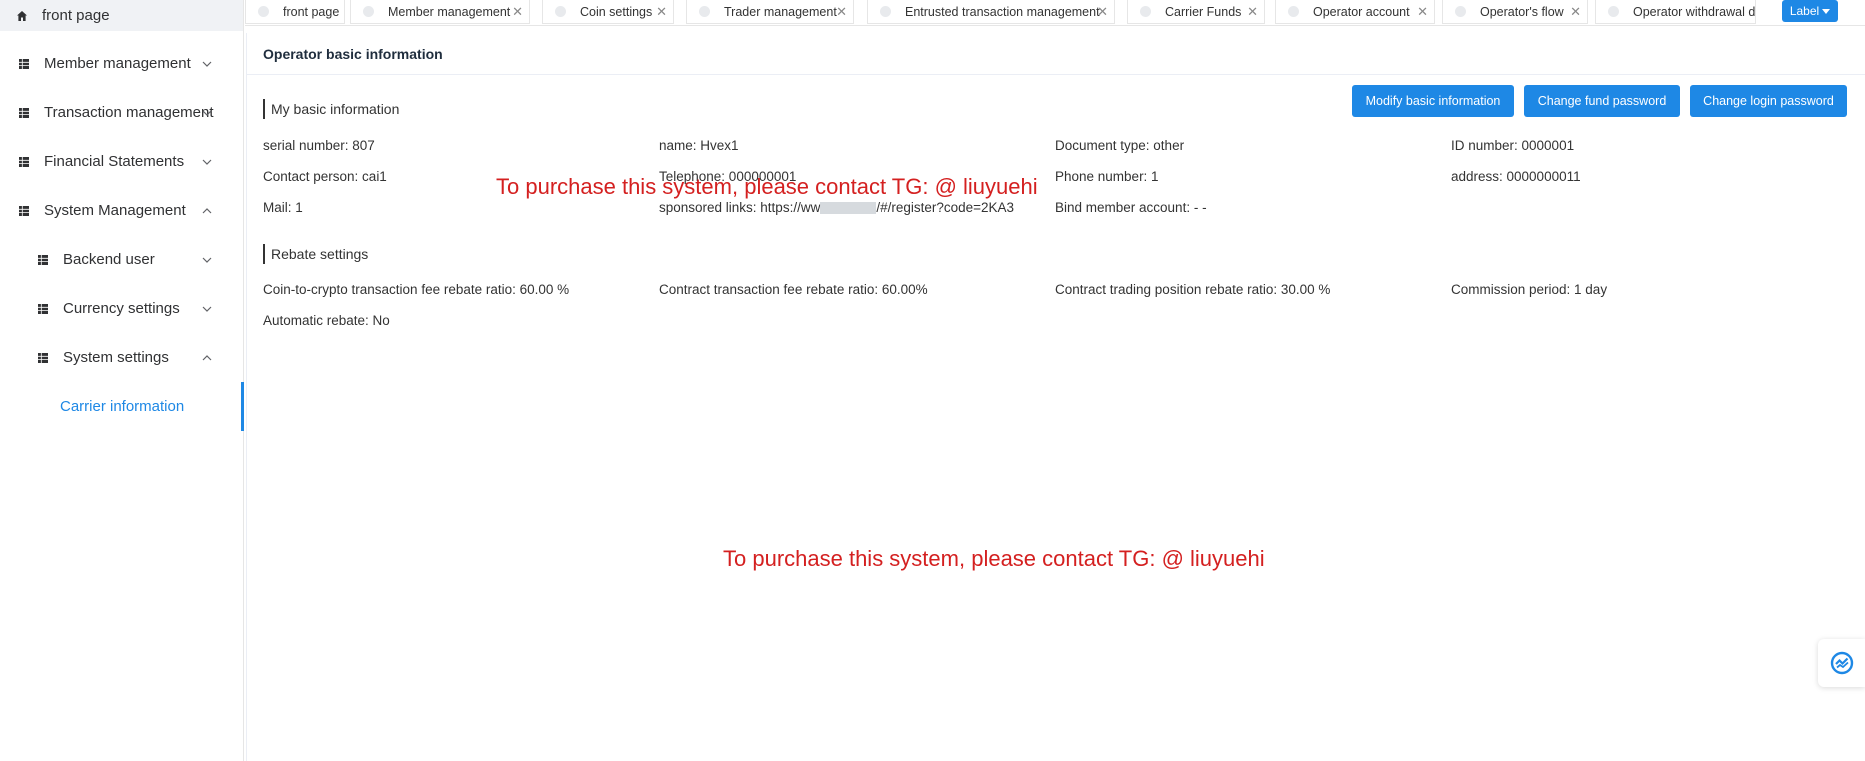 The height and width of the screenshot is (761, 1865). What do you see at coordinates (1516, 176) in the screenshot?
I see `address: address: 0000000011` at bounding box center [1516, 176].